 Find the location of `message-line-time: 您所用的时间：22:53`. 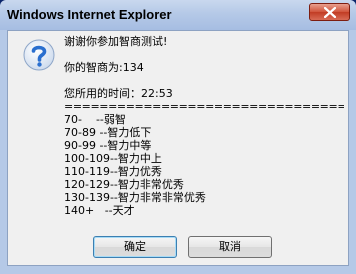

message-line-time: 您所用的时间：22:53 is located at coordinates (118, 93).